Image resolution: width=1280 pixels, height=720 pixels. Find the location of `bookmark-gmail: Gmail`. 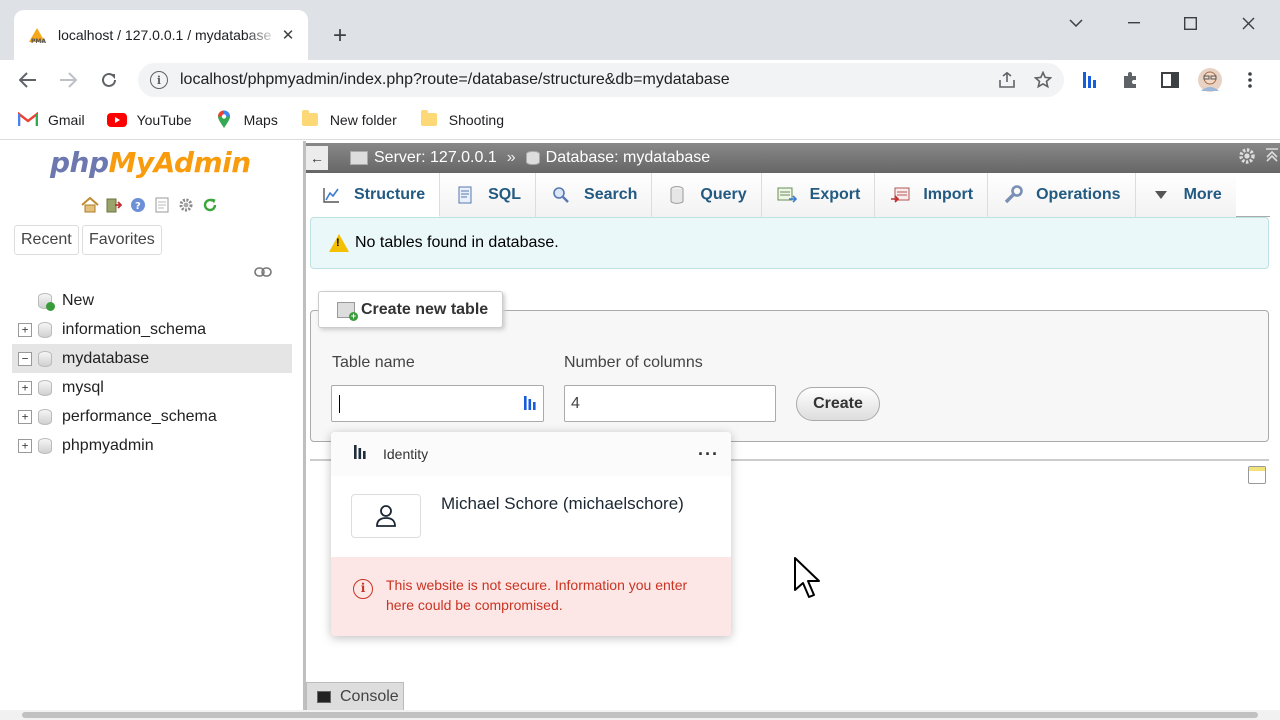

bookmark-gmail: Gmail is located at coordinates (51, 120).